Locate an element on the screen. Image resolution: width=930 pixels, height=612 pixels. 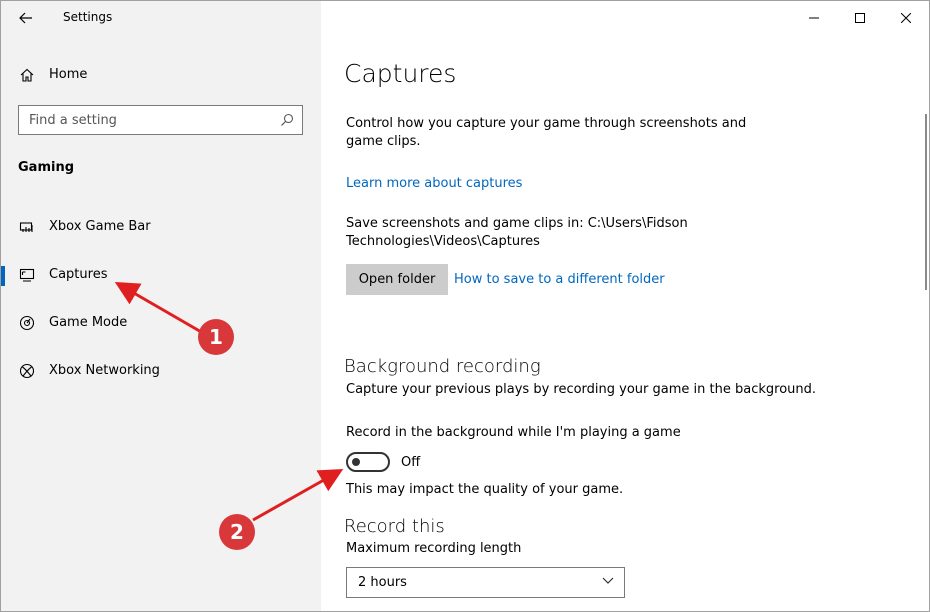
close-icon is located at coordinates (906, 18).